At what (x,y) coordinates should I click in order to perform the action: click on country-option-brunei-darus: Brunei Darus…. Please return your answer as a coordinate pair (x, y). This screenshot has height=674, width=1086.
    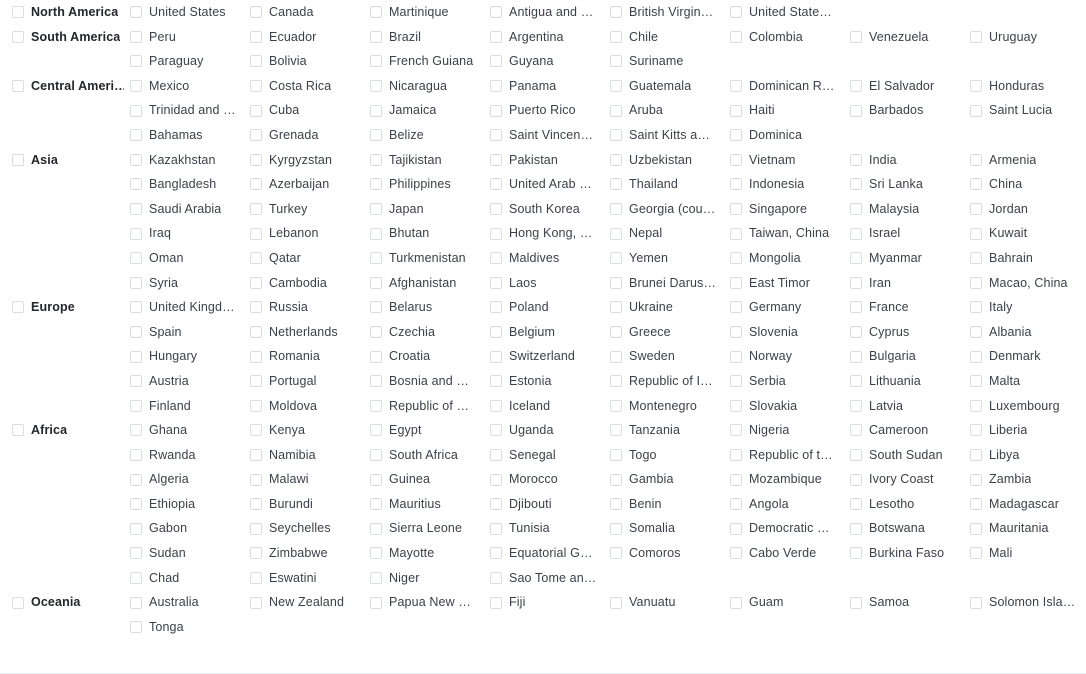
    Looking at the image, I should click on (670, 283).